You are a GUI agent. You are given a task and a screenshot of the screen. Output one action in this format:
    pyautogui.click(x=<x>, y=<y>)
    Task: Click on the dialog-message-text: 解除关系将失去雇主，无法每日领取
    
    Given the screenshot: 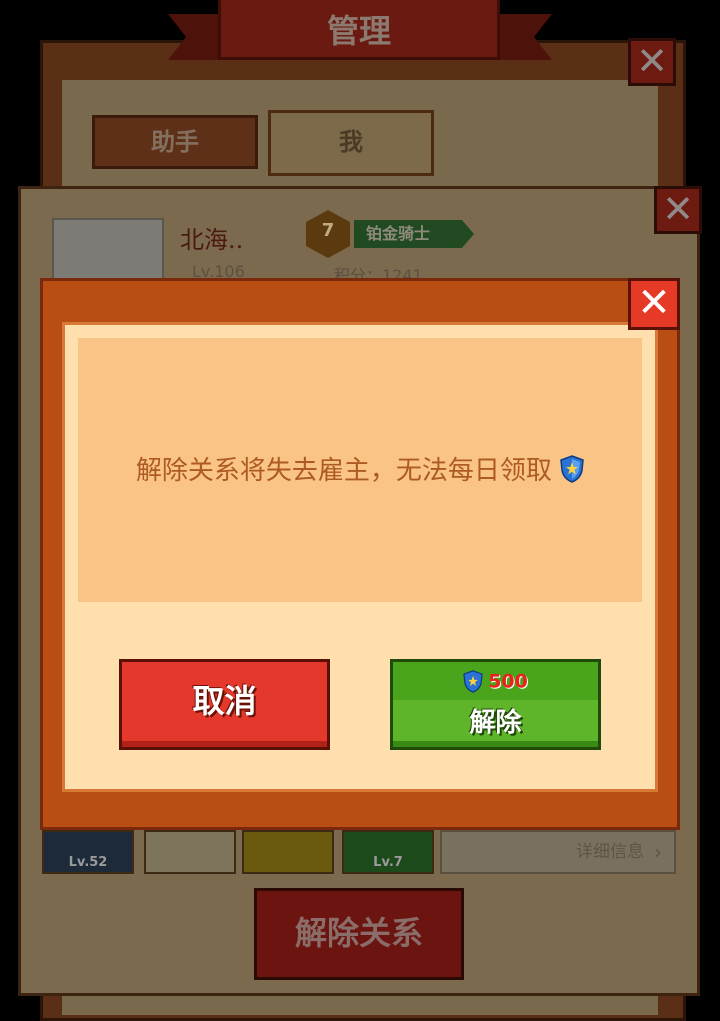 What is the action you would take?
    pyautogui.click(x=343, y=471)
    